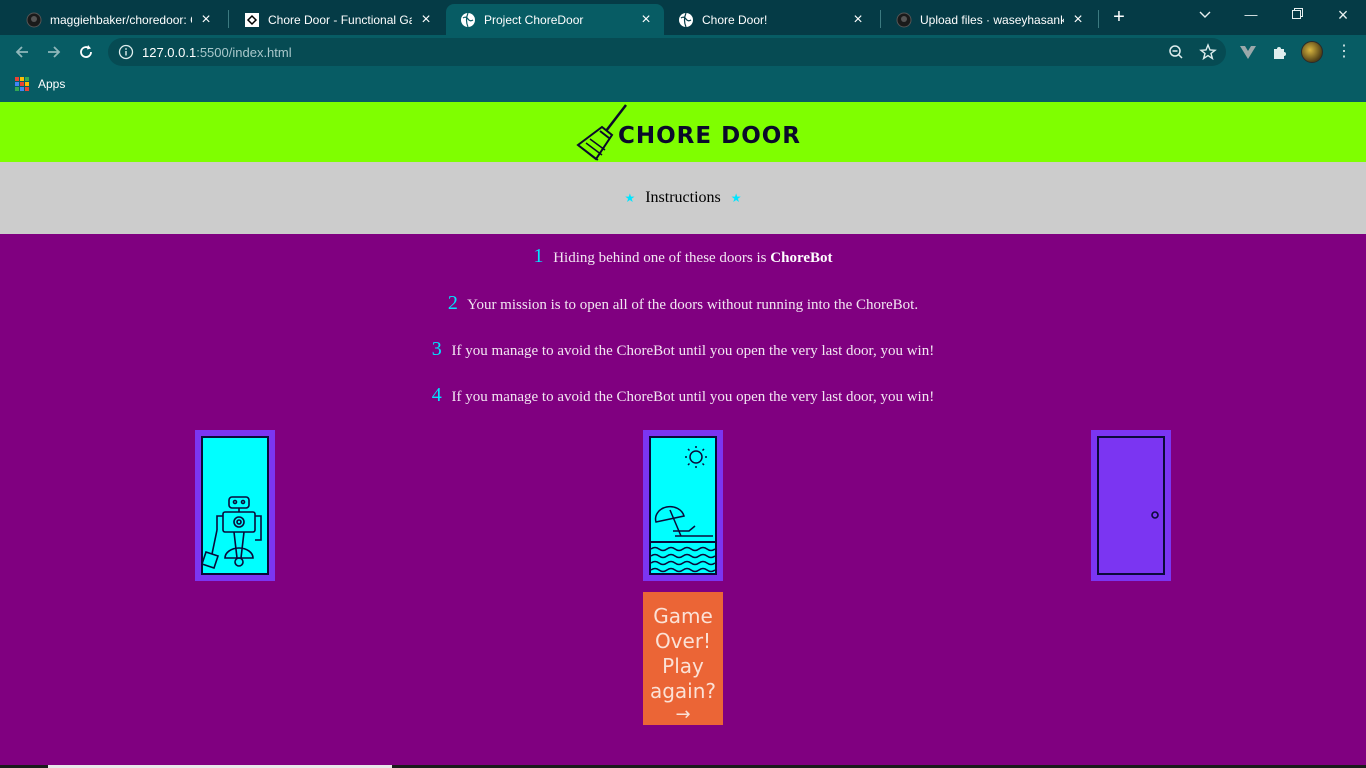 This screenshot has width=1366, height=768. What do you see at coordinates (683, 505) in the screenshot?
I see `door-2-beach` at bounding box center [683, 505].